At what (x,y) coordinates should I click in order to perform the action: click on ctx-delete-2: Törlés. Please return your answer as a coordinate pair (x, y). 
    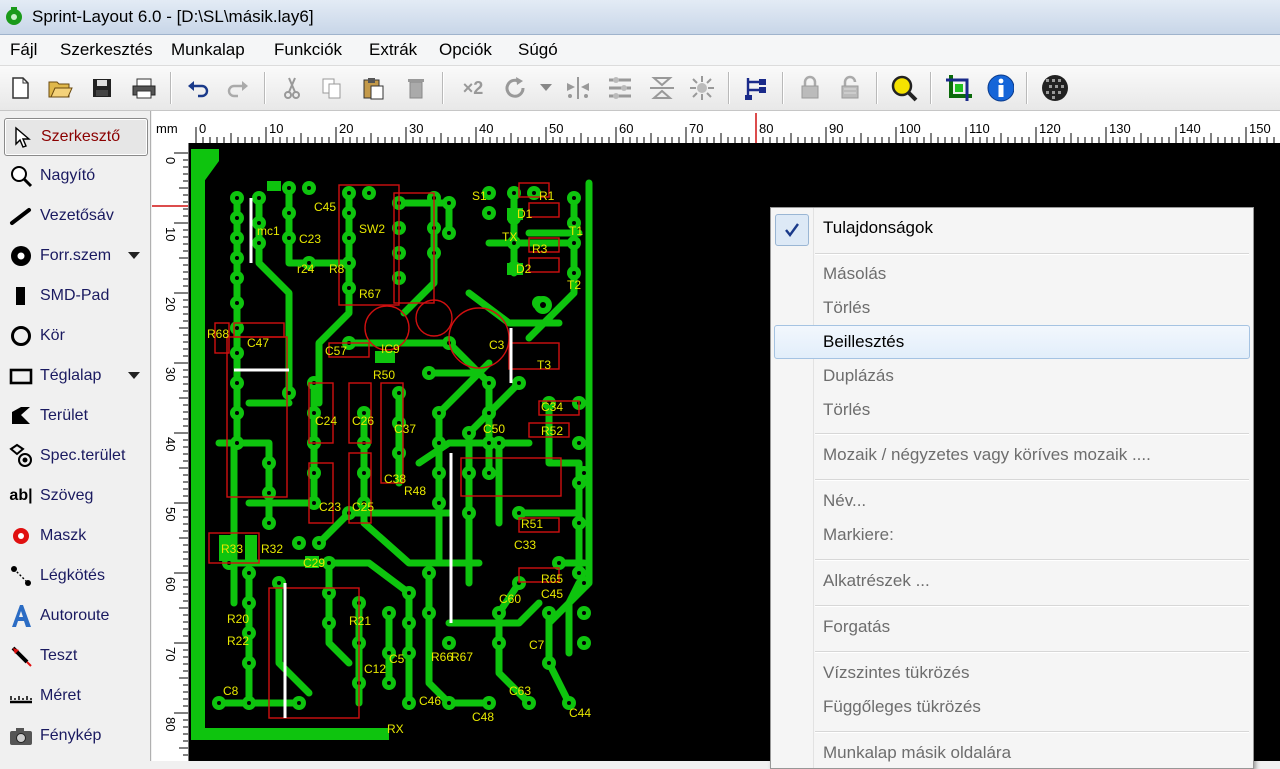
    Looking at the image, I should click on (846, 410).